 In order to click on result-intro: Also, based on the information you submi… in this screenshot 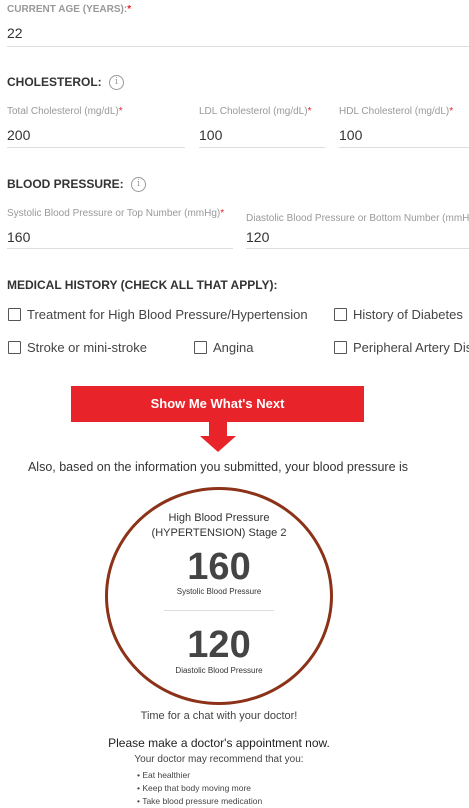, I will do `click(218, 467)`.